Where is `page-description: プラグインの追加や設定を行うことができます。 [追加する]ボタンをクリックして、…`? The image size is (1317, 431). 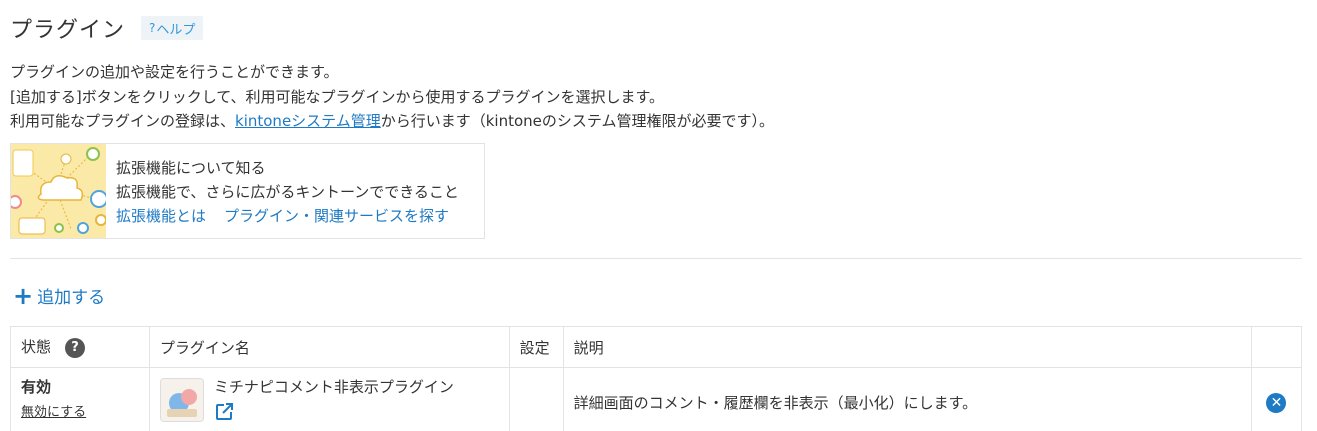 page-description: プラグインの追加や設定を行うことができます。 [追加する]ボタンをクリックして、… is located at coordinates (392, 97).